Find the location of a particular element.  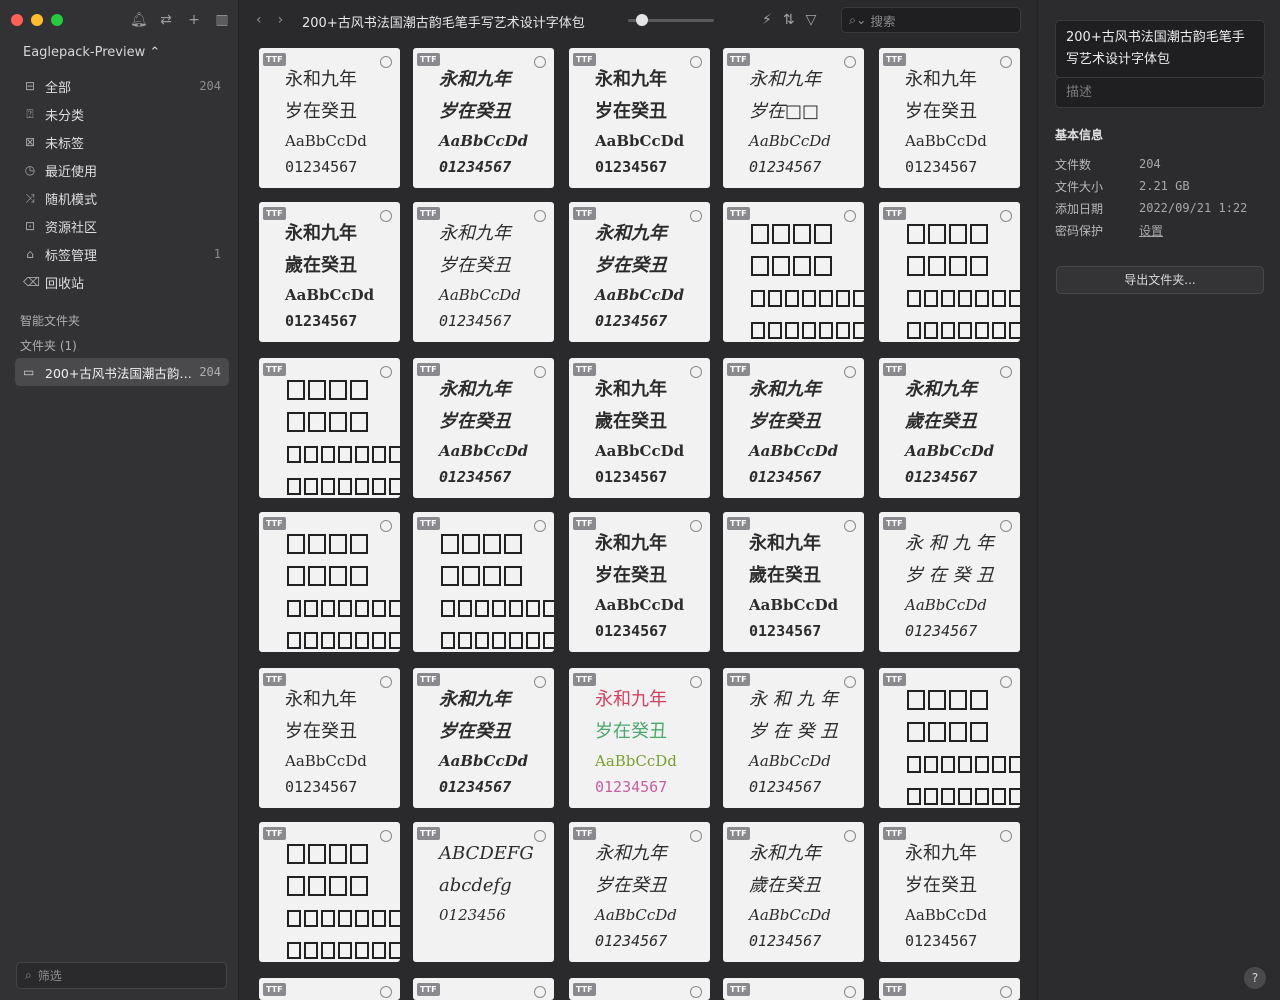

folder-name-field: 200+古风书法国潮古韵毛笔手写艺术设计字体包 is located at coordinates (1160, 49).